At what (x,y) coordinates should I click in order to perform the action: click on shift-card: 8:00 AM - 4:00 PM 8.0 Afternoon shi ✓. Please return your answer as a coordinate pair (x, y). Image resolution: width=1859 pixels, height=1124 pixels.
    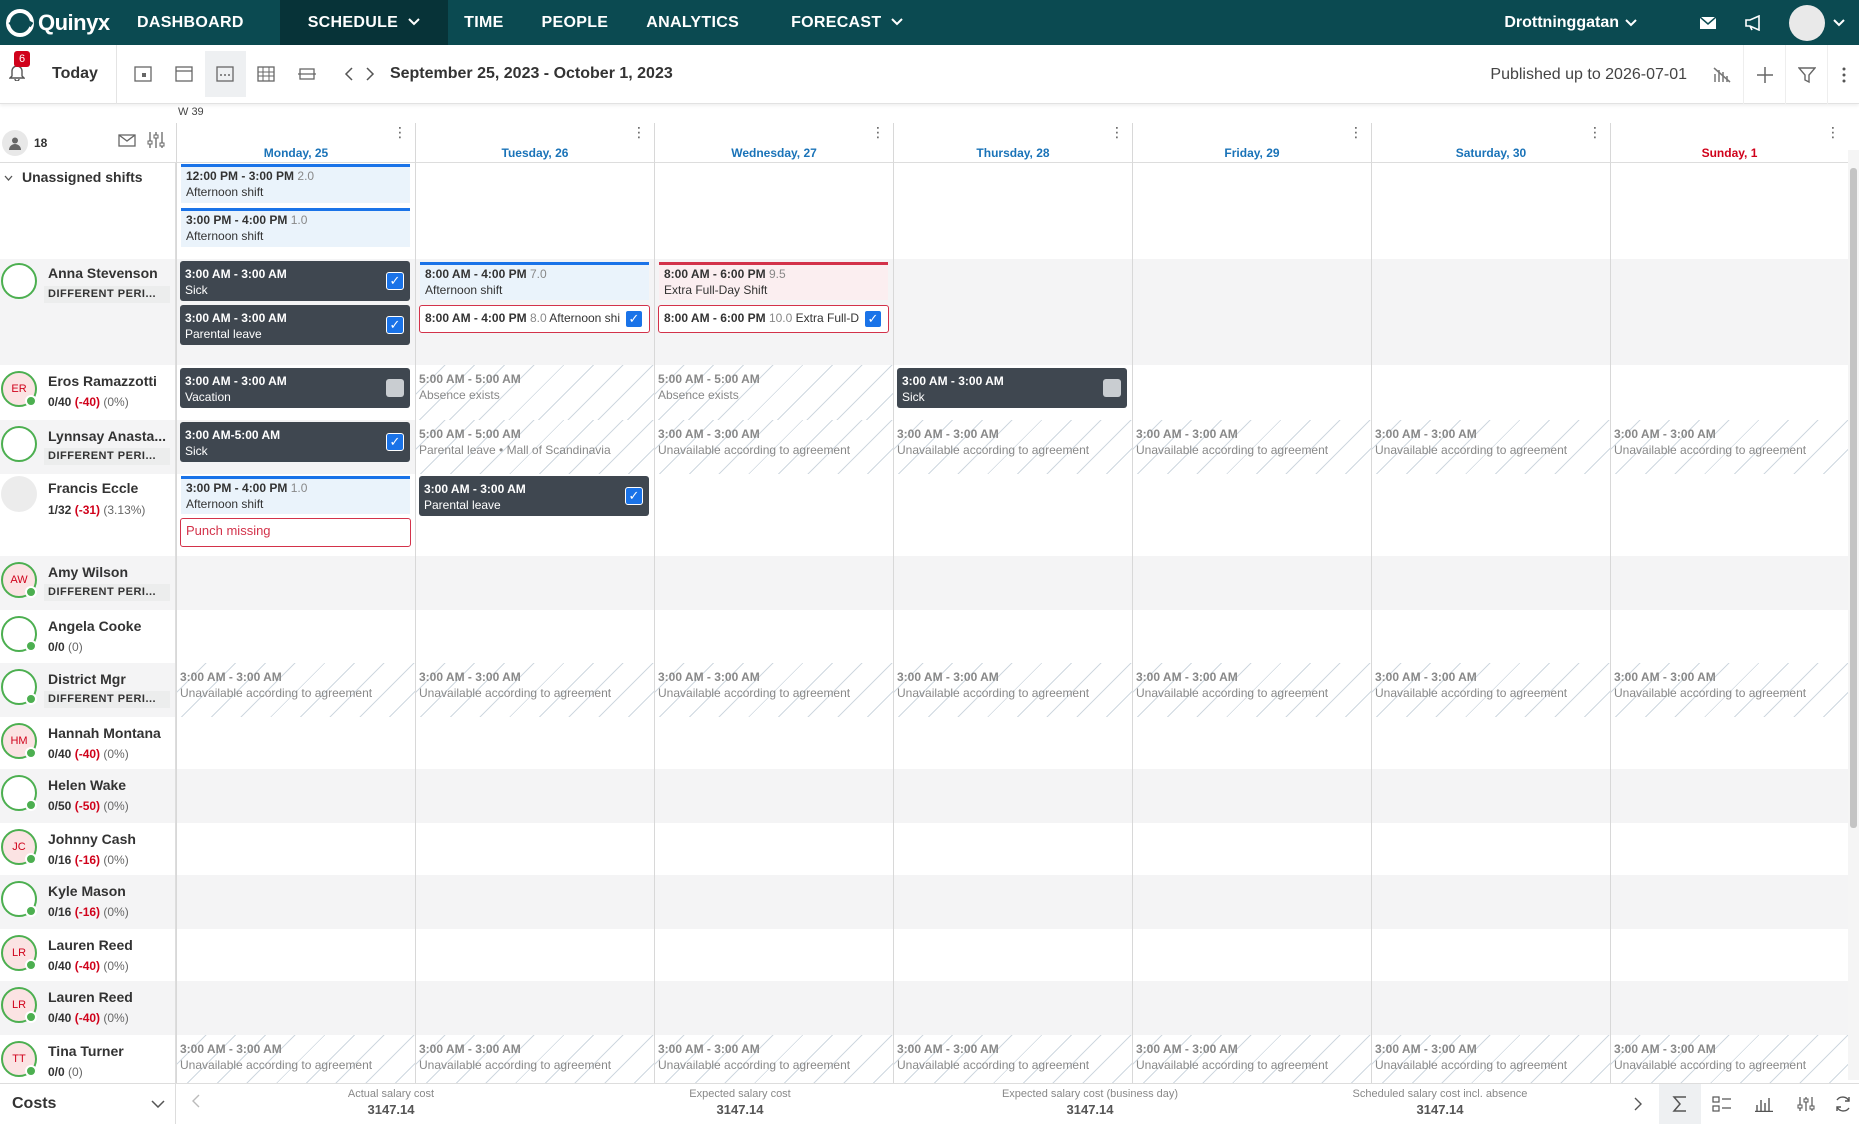
    Looking at the image, I should click on (534, 319).